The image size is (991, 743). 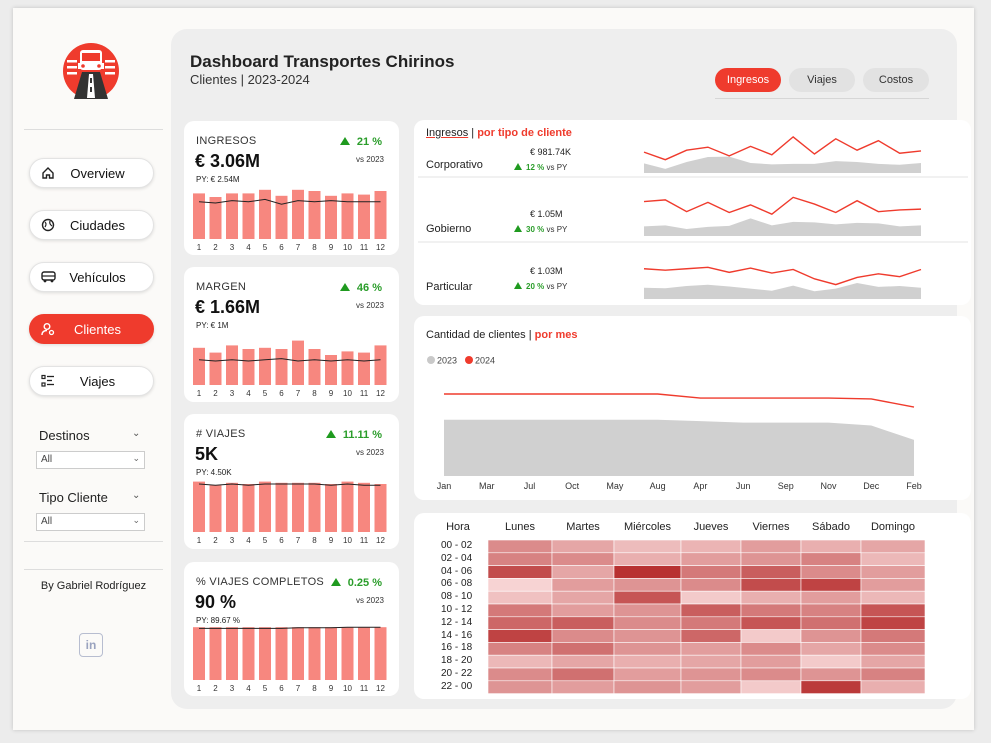 I want to click on segment-value: € 981.74K, so click(x=551, y=152).